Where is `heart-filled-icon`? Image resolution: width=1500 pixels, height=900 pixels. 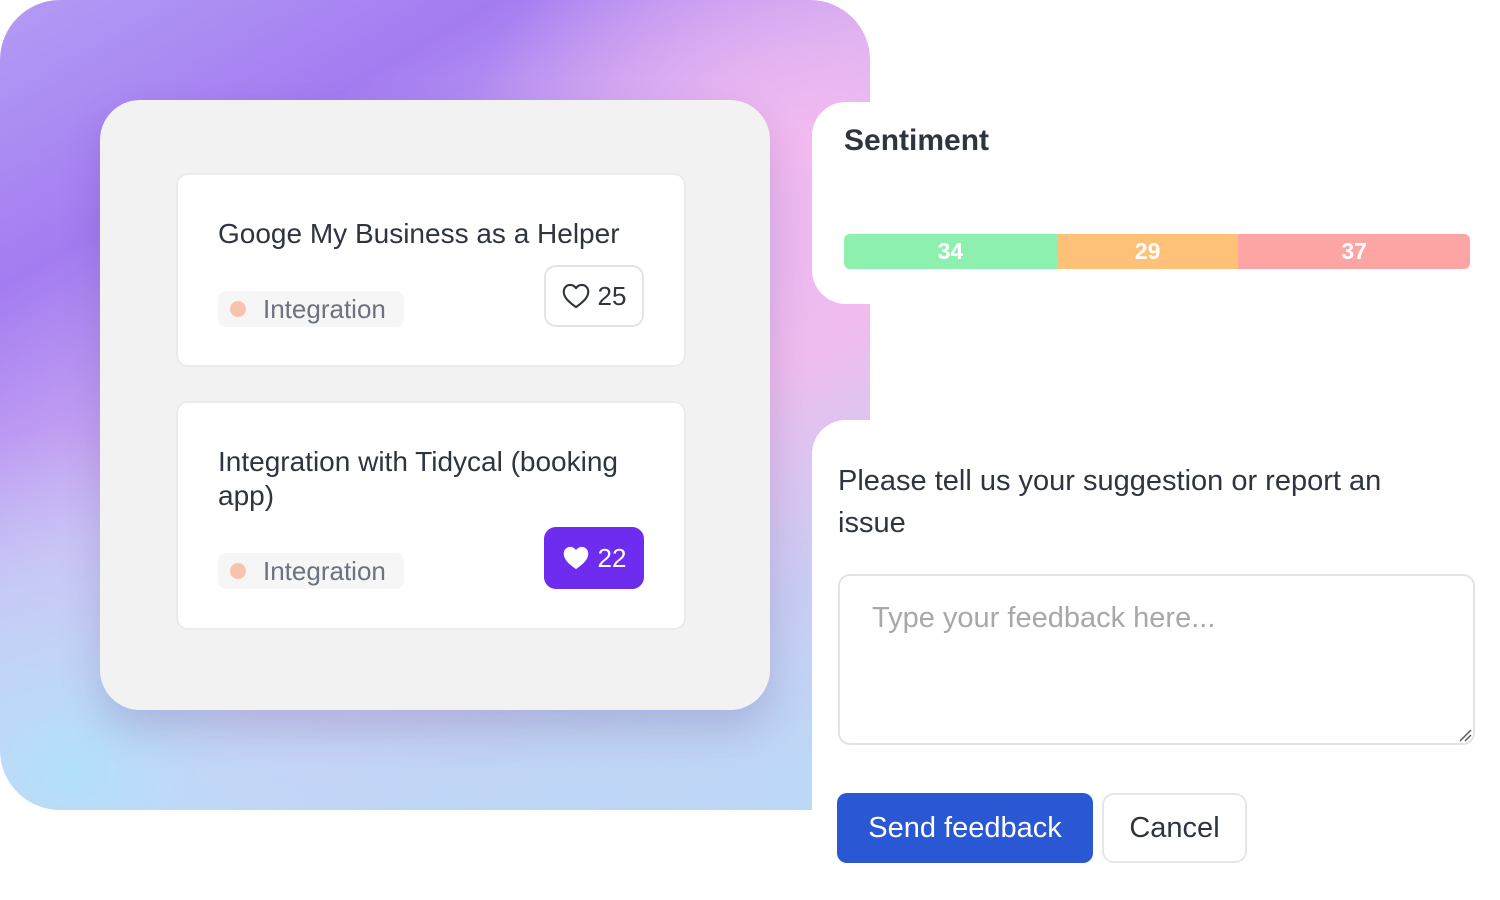 heart-filled-icon is located at coordinates (575, 558).